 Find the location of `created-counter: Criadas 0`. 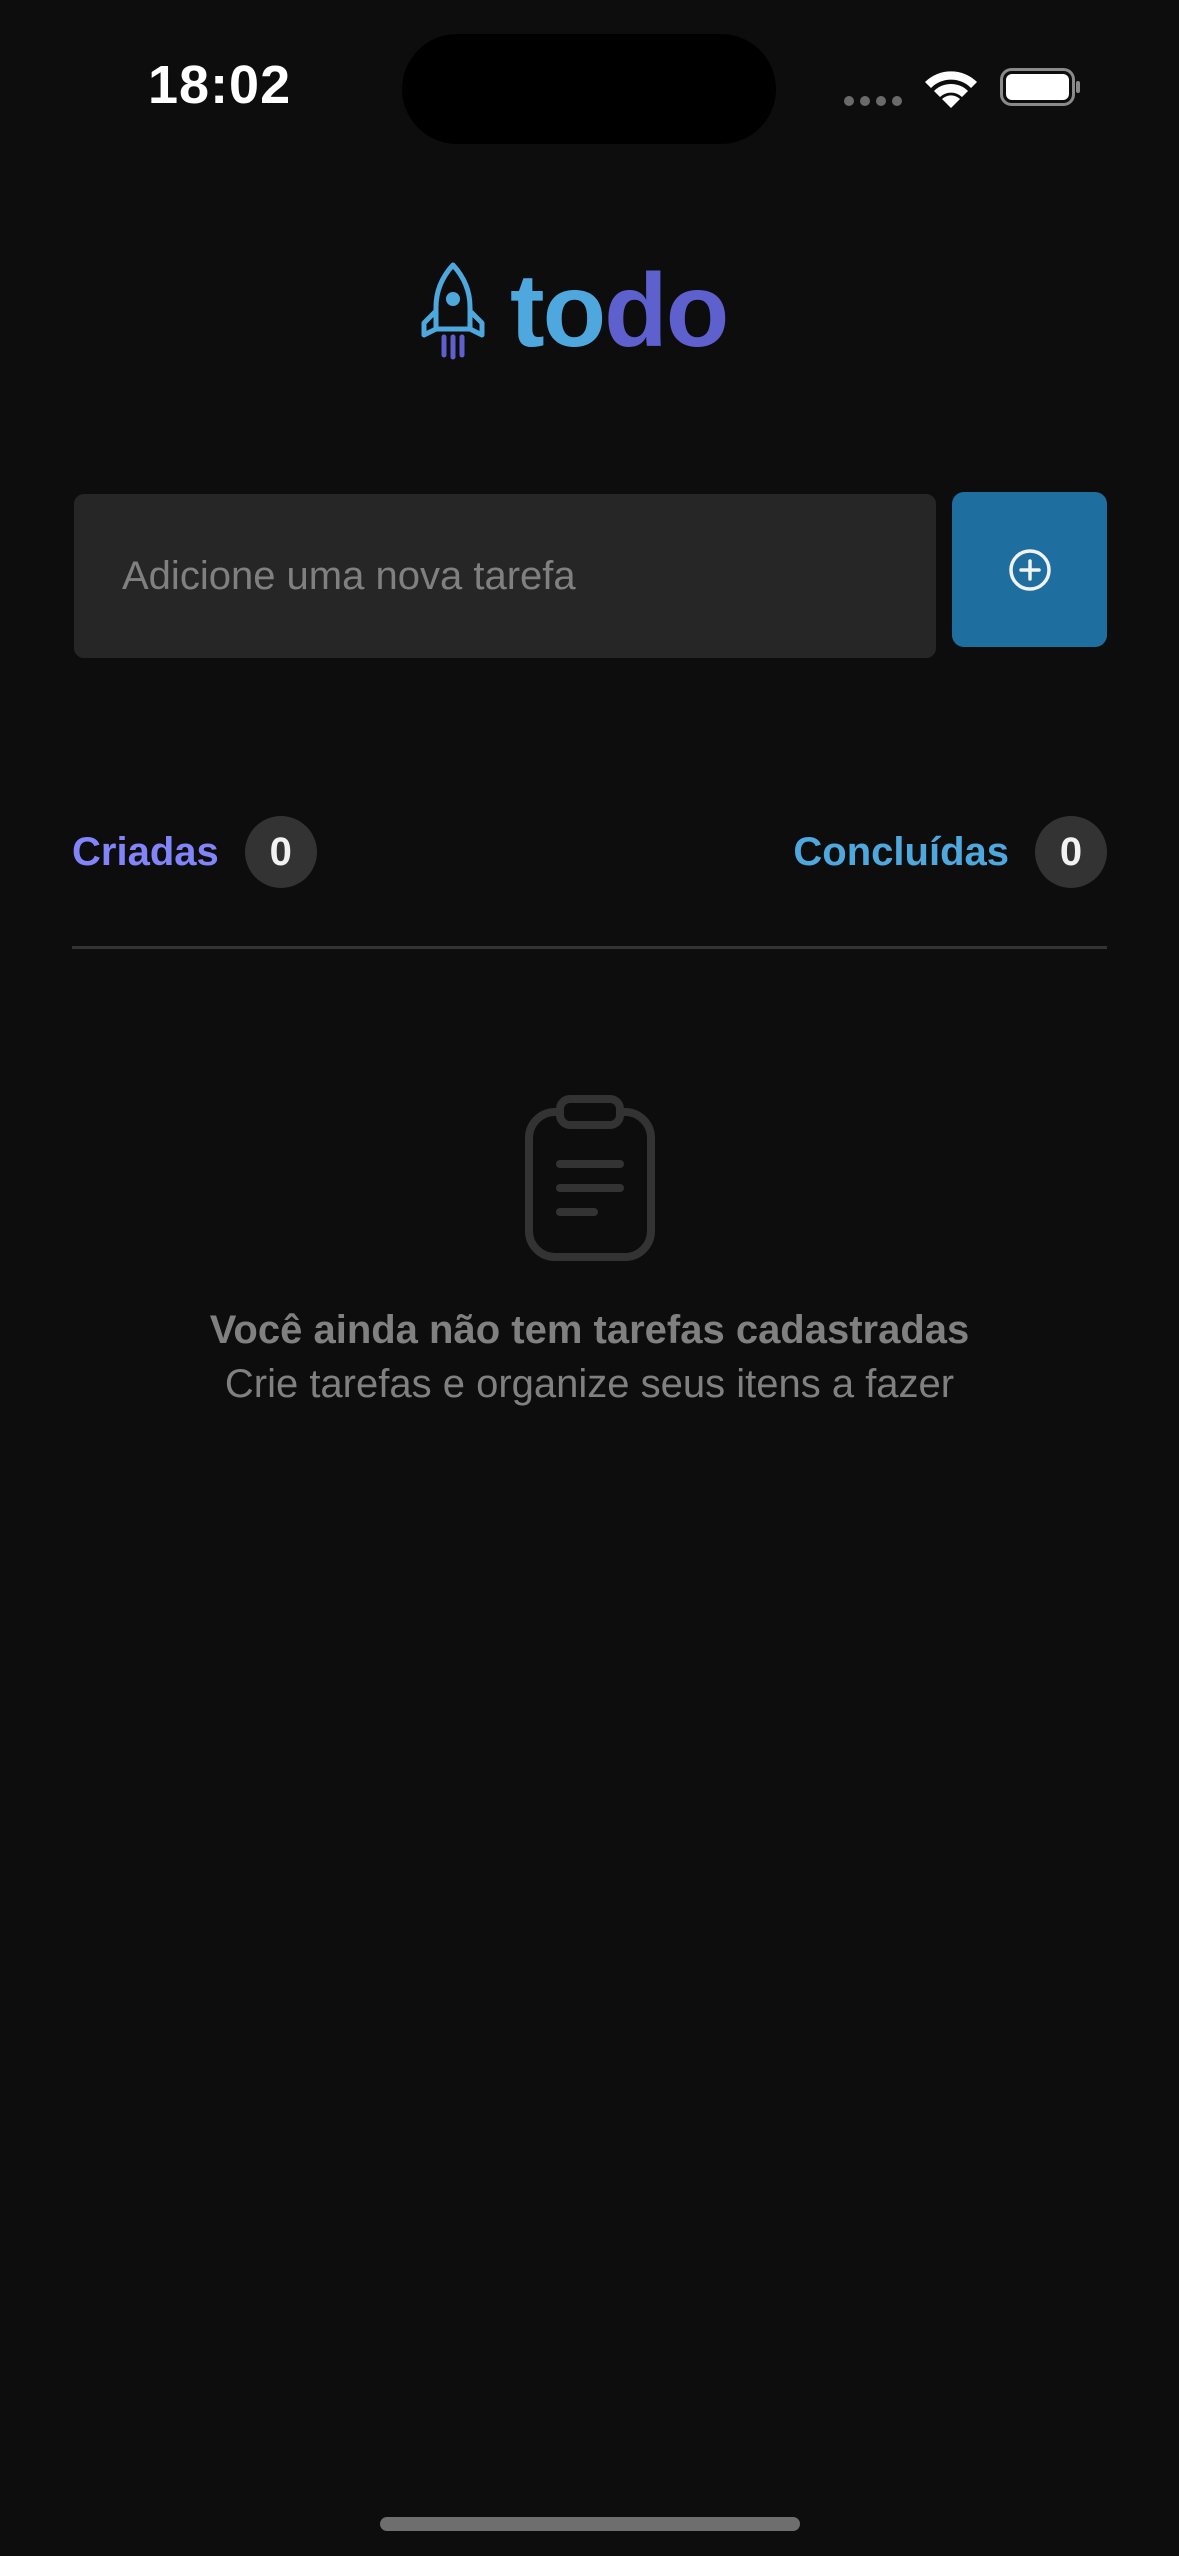

created-counter: Criadas 0 is located at coordinates (194, 852).